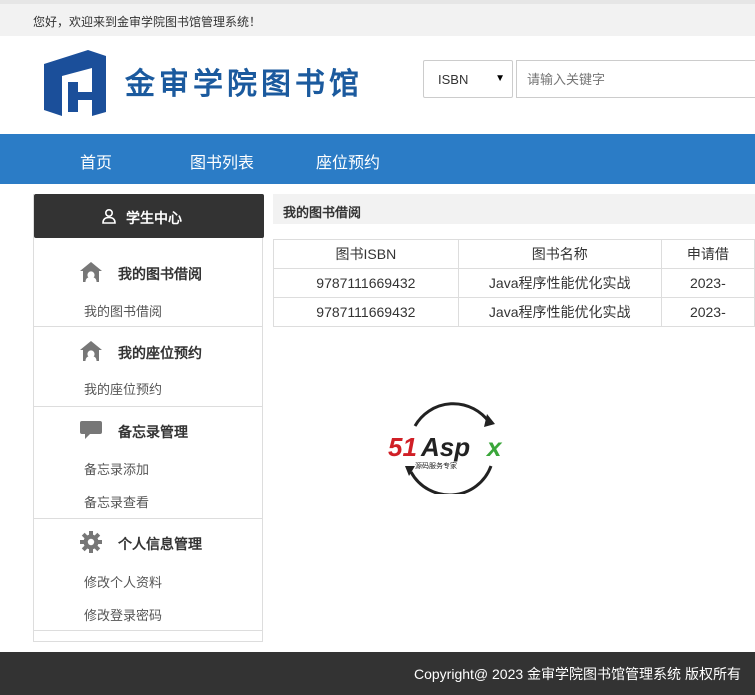 This screenshot has height=695, width=755. I want to click on sidebar-link-edit-profile: 修改个人资料, so click(123, 581).